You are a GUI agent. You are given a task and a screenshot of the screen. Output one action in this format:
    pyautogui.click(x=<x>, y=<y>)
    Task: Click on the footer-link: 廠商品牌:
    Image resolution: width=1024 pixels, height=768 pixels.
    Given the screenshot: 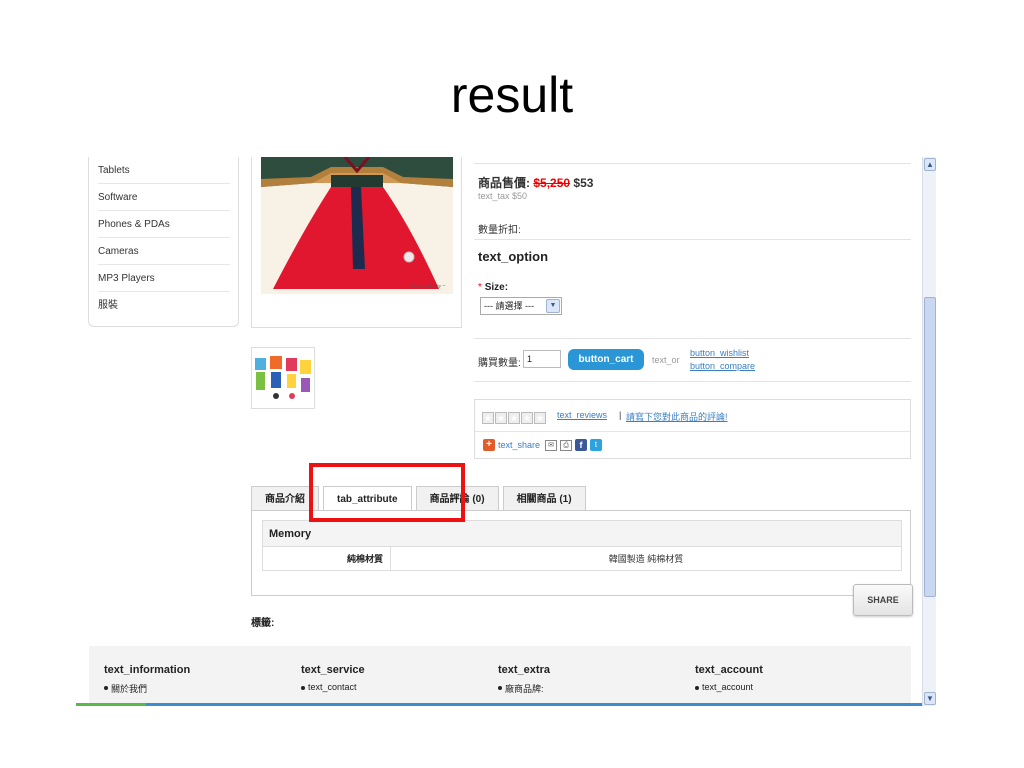 What is the action you would take?
    pyautogui.click(x=524, y=688)
    